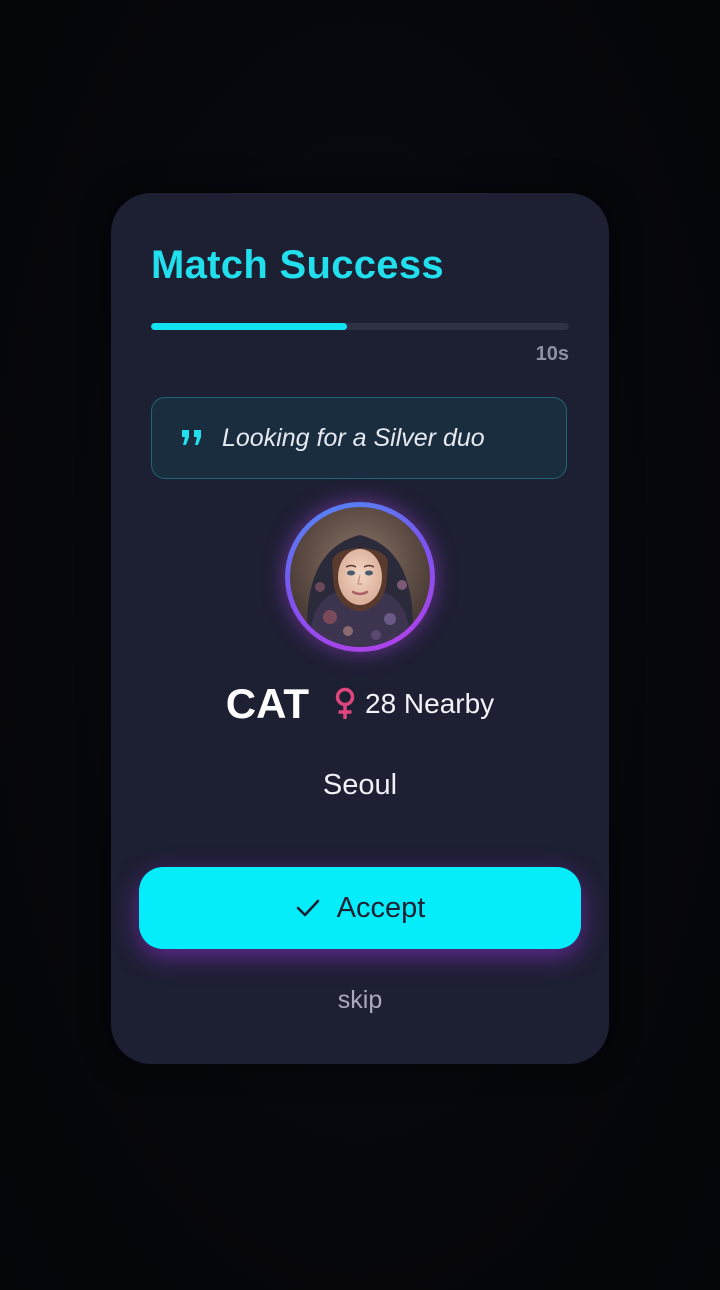 The image size is (720, 1290). What do you see at coordinates (345, 704) in the screenshot?
I see `female-symbol-icon` at bounding box center [345, 704].